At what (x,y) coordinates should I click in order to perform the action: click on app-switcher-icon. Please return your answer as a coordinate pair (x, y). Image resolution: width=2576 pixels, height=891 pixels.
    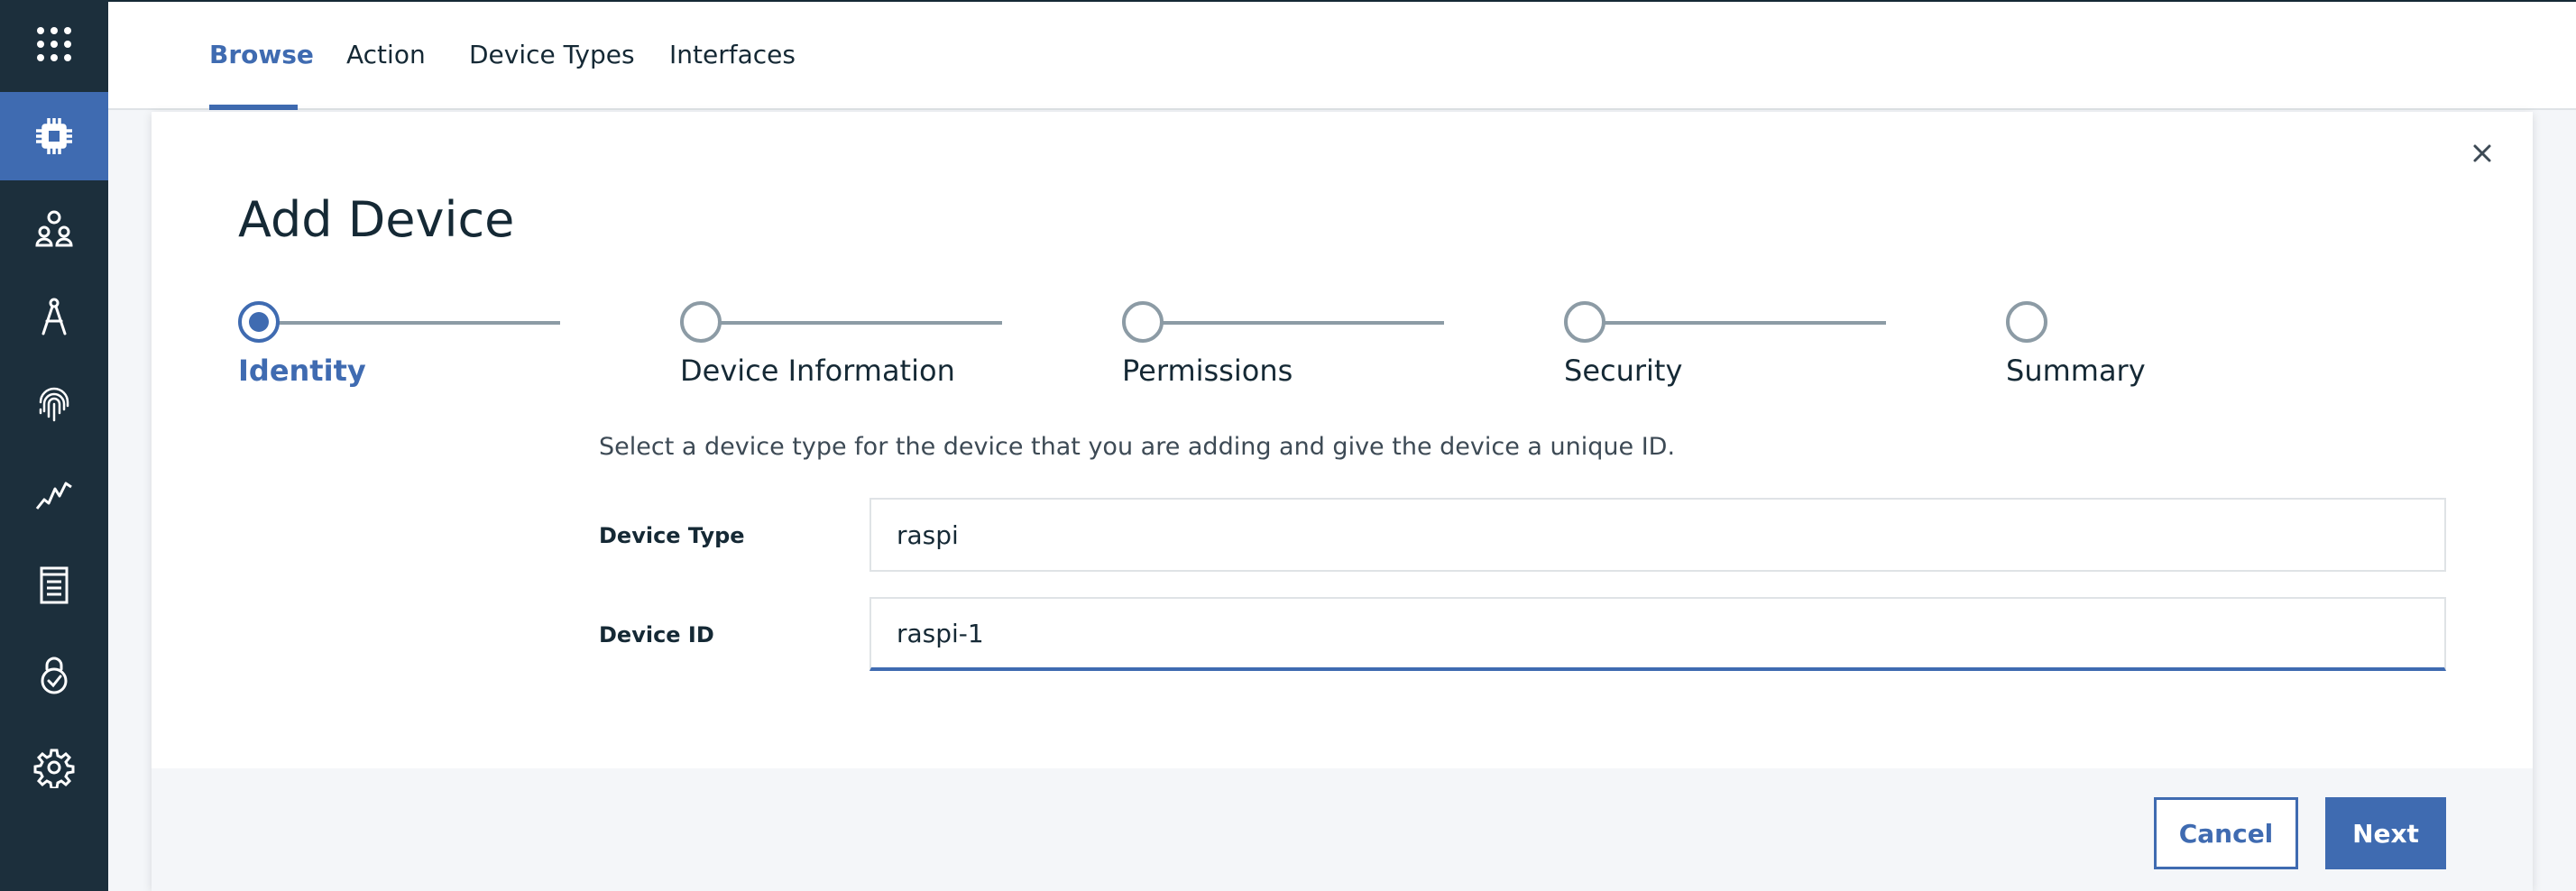
    Looking at the image, I should click on (54, 44).